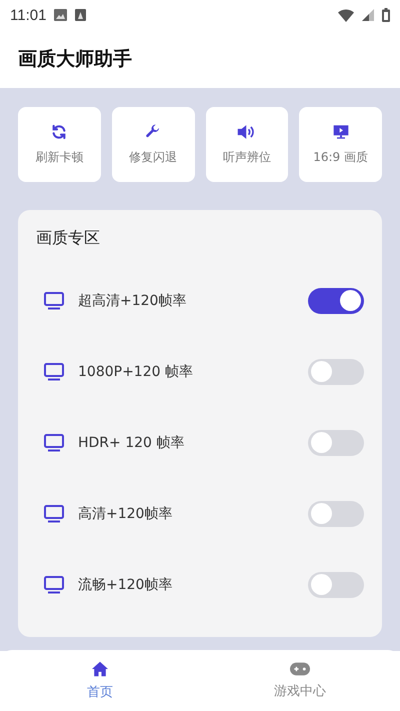  Describe the element at coordinates (300, 669) in the screenshot. I see `gamepad-icon` at that location.